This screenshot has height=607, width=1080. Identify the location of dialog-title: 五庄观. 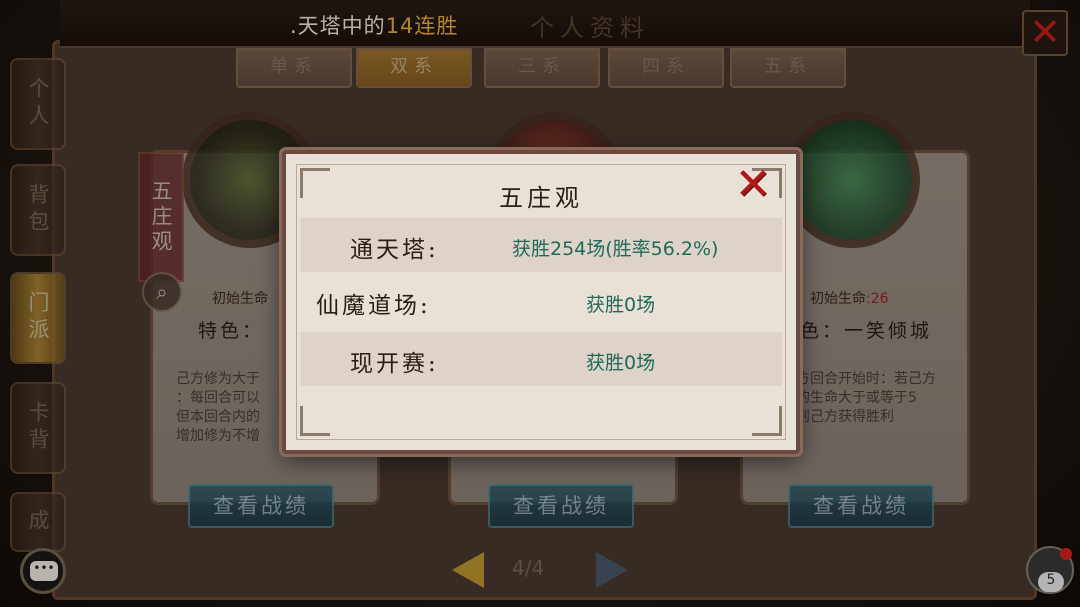
(541, 198).